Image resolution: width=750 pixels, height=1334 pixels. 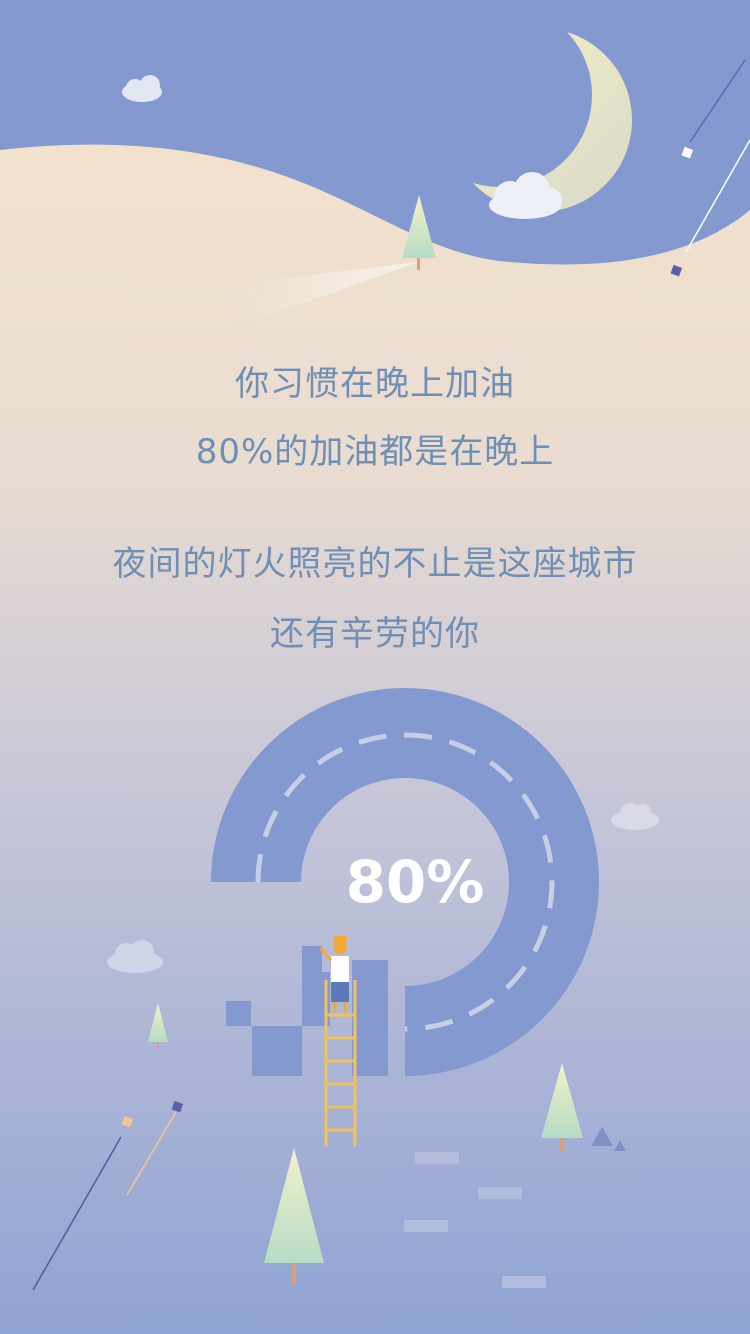 I want to click on progress-percentage: 80%, so click(x=415, y=882).